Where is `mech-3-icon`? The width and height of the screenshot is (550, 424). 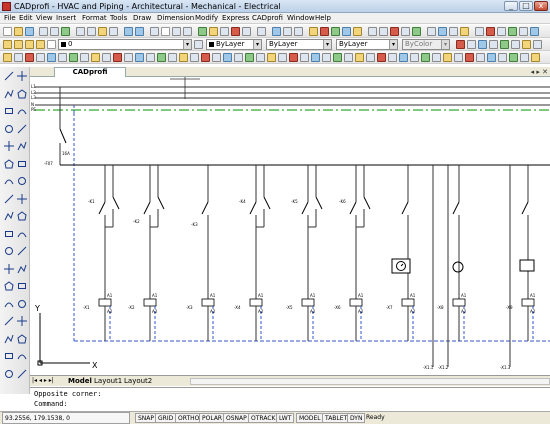
mech-3-icon is located at coordinates (227, 57).